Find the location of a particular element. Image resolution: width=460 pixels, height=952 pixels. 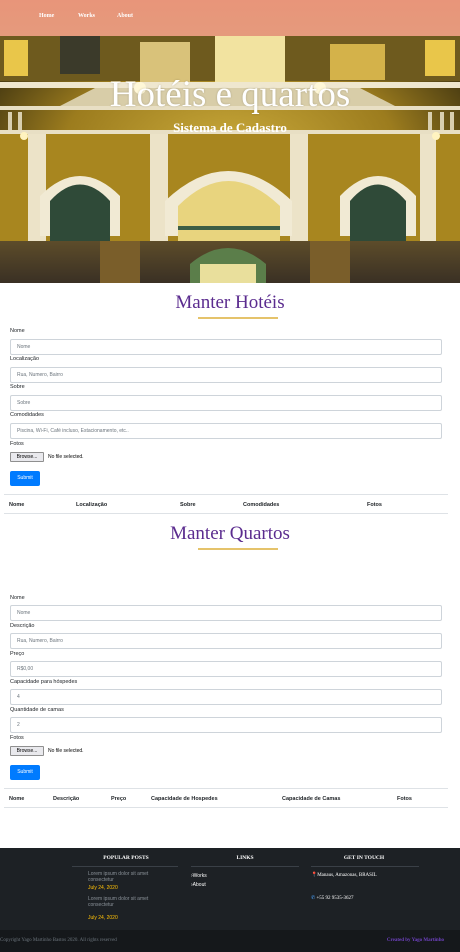

room-name-input: Nome is located at coordinates (226, 613).